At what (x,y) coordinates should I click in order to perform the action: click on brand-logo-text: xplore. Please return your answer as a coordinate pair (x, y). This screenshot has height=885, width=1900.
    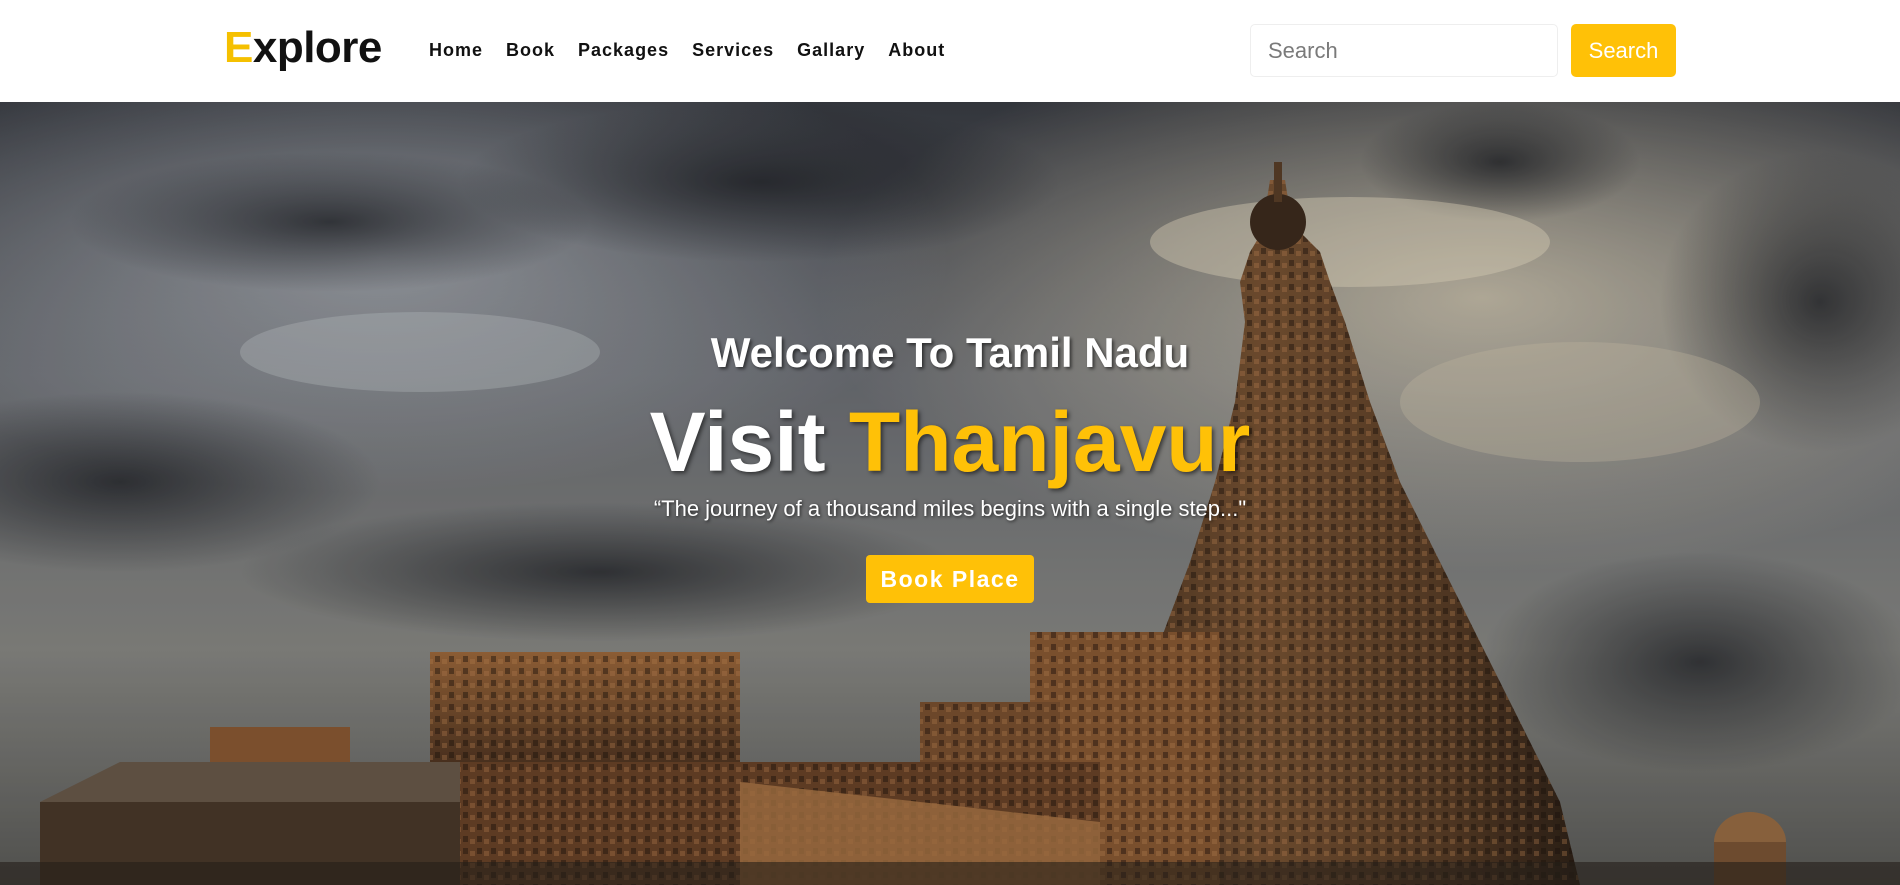
    Looking at the image, I should click on (317, 47).